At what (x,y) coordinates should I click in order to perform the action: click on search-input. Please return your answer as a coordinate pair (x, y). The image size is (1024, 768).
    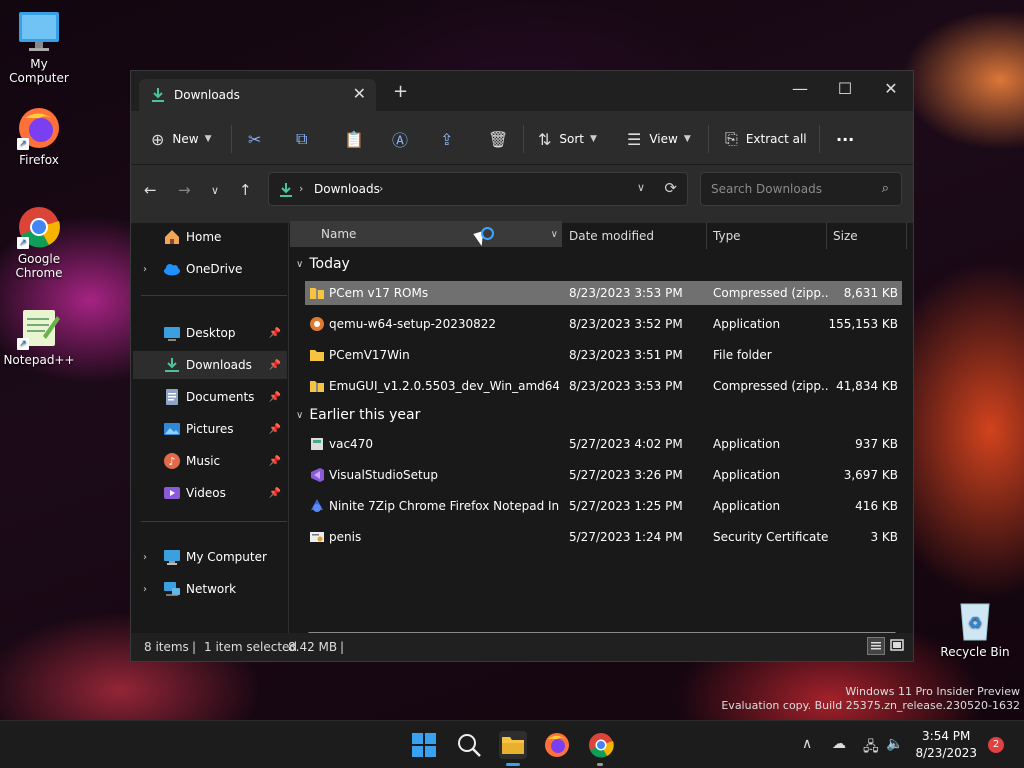
    Looking at the image, I should click on (787, 189).